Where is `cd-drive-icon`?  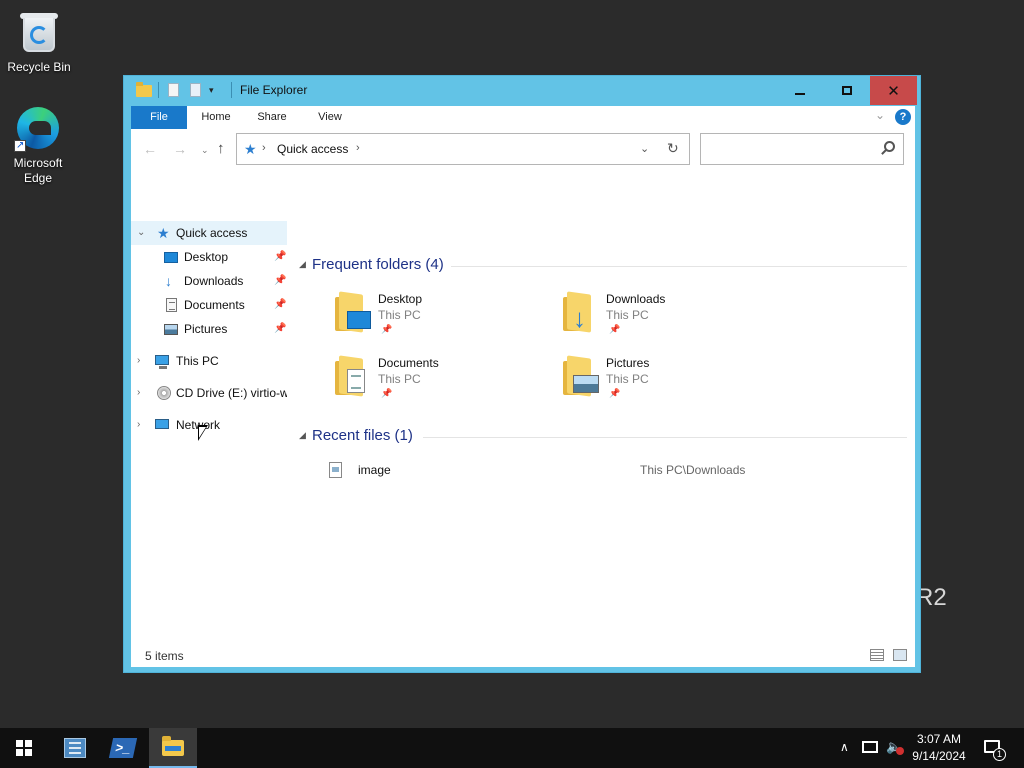 cd-drive-icon is located at coordinates (164, 393).